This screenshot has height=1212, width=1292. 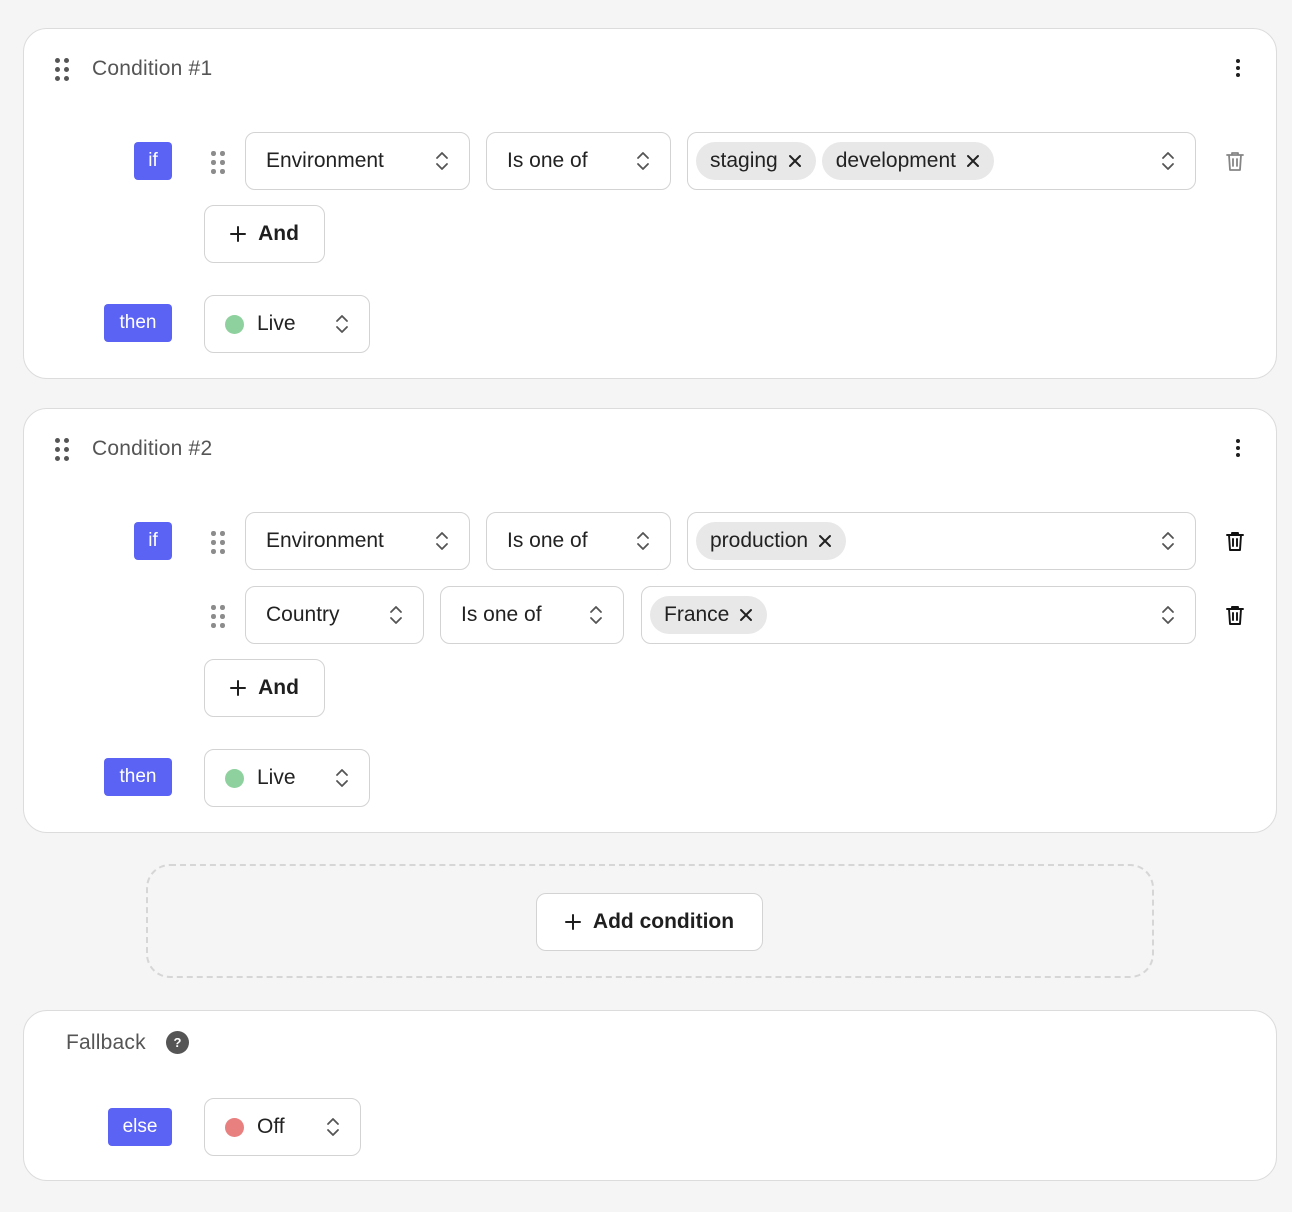 I want to click on value-chip: development, so click(x=907, y=161).